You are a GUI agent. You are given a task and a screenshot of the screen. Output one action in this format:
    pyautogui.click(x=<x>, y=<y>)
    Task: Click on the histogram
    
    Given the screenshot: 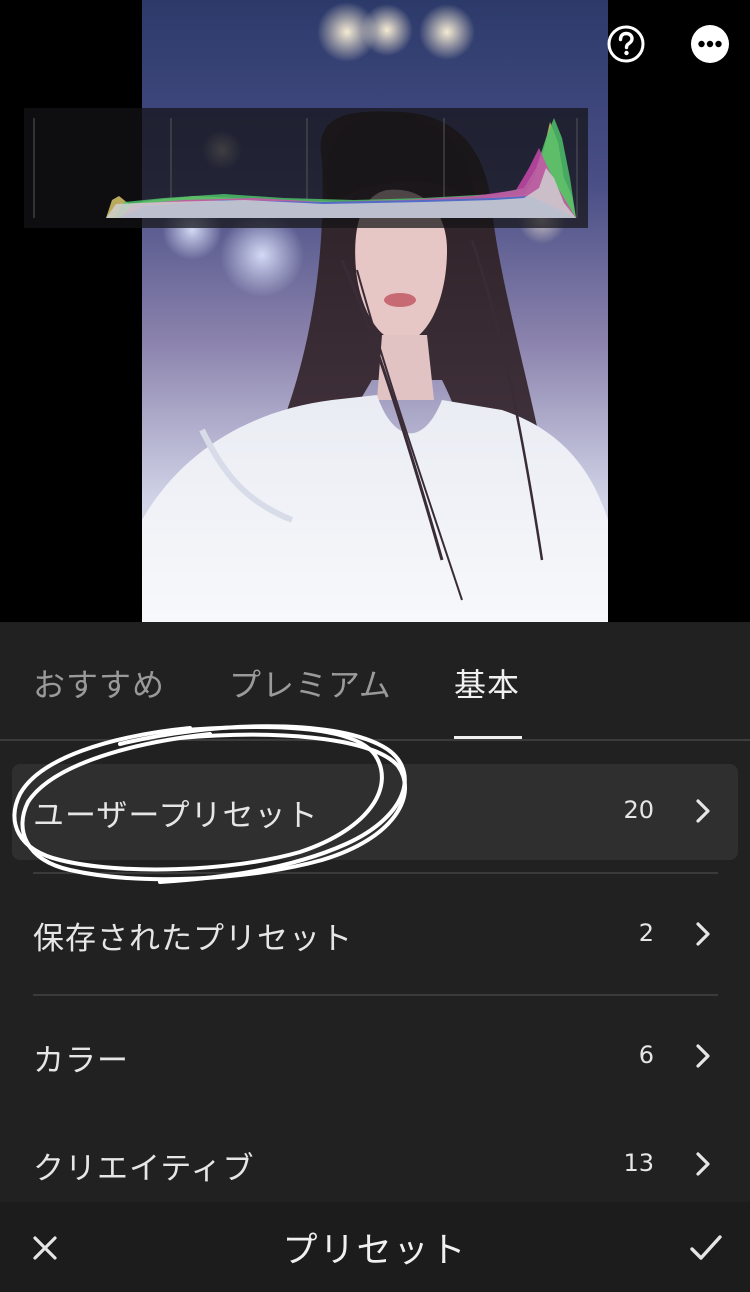 What is the action you would take?
    pyautogui.click(x=306, y=168)
    